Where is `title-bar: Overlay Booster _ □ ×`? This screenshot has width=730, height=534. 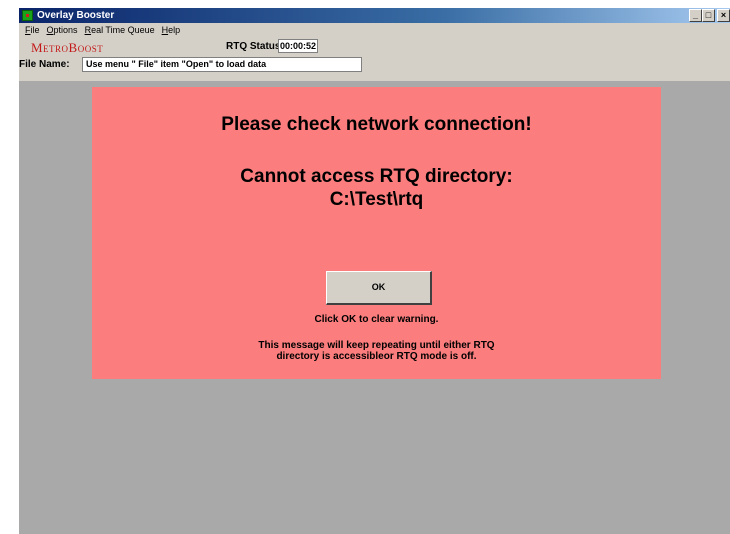 title-bar: Overlay Booster _ □ × is located at coordinates (374, 15).